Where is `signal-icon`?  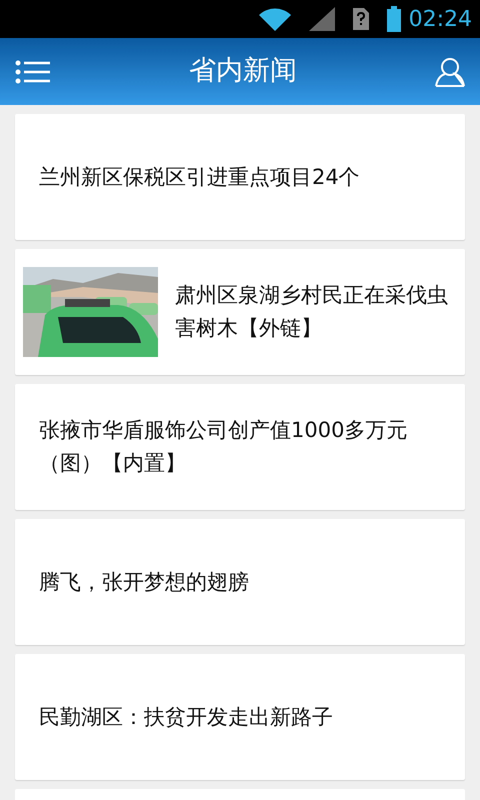
signal-icon is located at coordinates (321, 19).